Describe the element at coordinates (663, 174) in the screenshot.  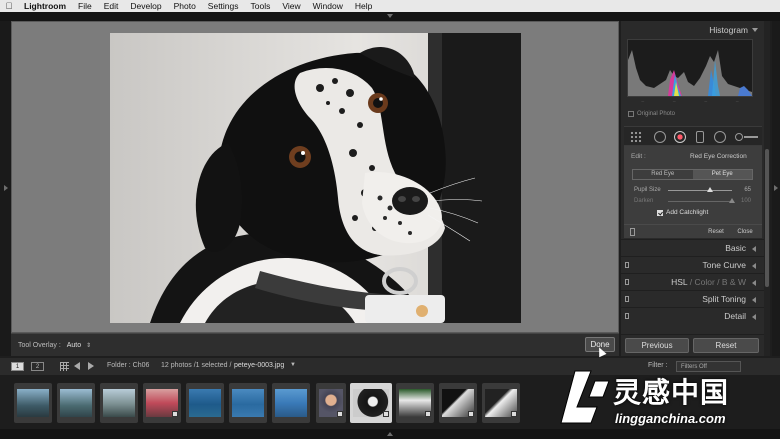
I see `red-eye-mode-button: Red Eye` at that location.